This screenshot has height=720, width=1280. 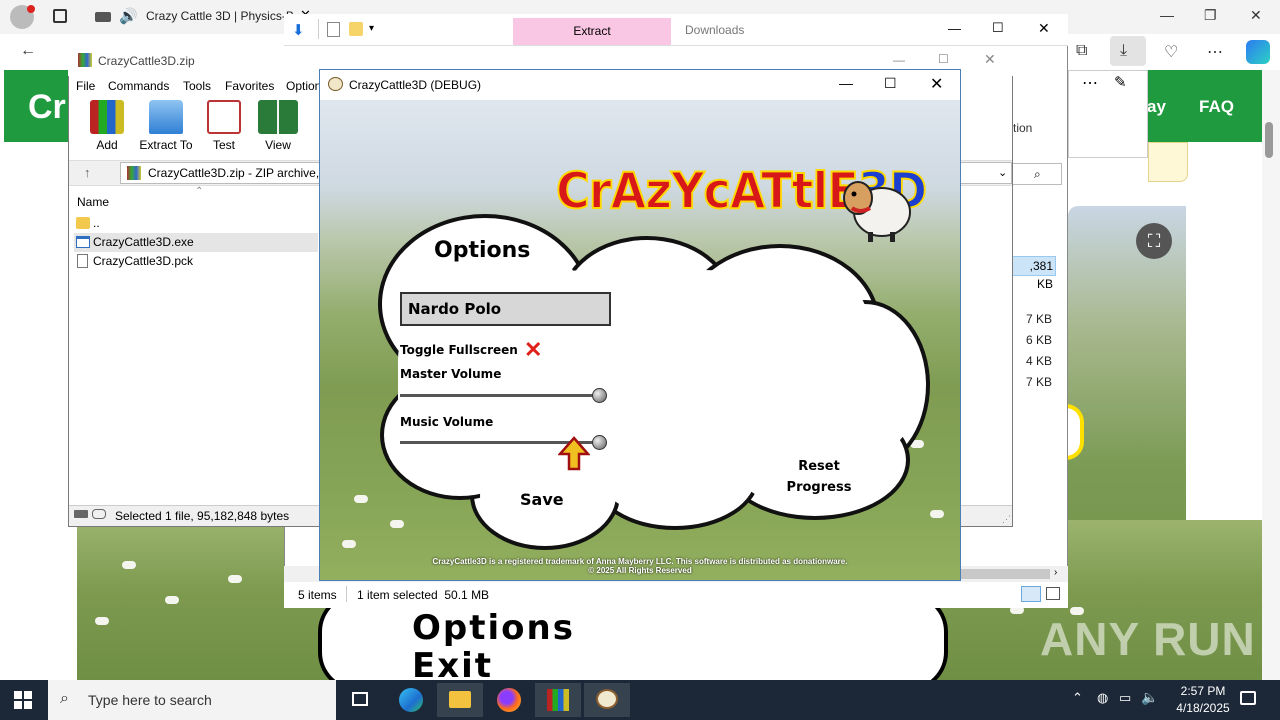 I want to click on tray-app-icon: ◍, so click(x=1102, y=698).